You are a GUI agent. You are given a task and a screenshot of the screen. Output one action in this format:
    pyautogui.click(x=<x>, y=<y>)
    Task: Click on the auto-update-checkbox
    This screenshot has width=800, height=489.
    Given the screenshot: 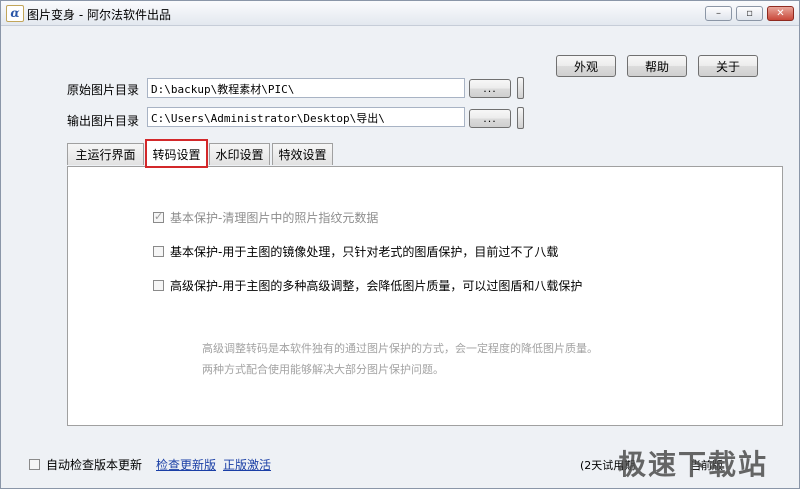 What is the action you would take?
    pyautogui.click(x=34, y=464)
    